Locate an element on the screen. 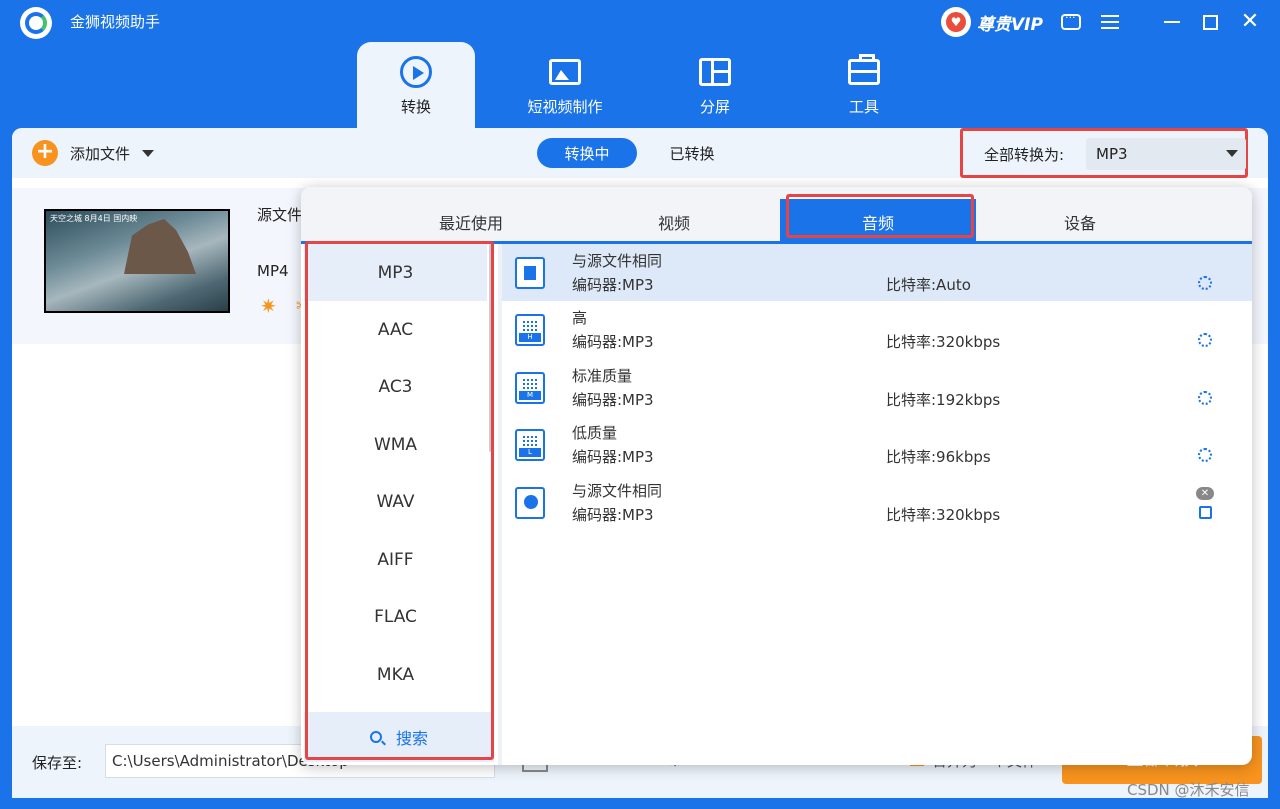 Image resolution: width=1280 pixels, height=809 pixels. convert-icon is located at coordinates (416, 72).